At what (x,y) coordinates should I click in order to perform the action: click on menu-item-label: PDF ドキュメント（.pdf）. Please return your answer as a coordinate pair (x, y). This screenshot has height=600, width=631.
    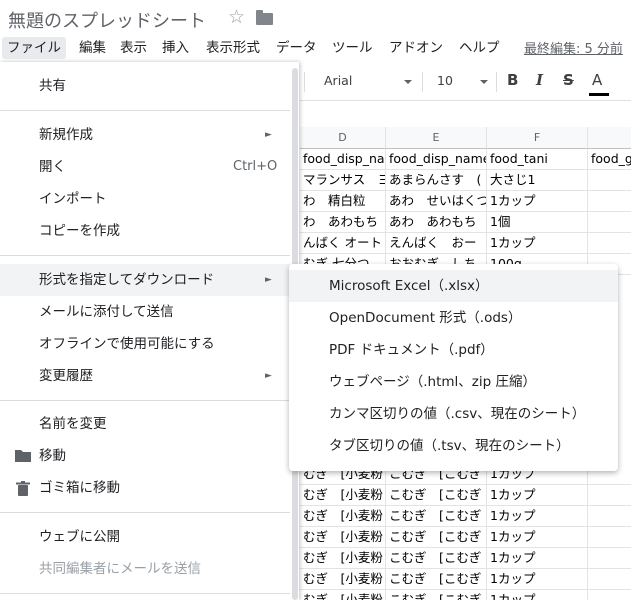
    Looking at the image, I should click on (411, 350).